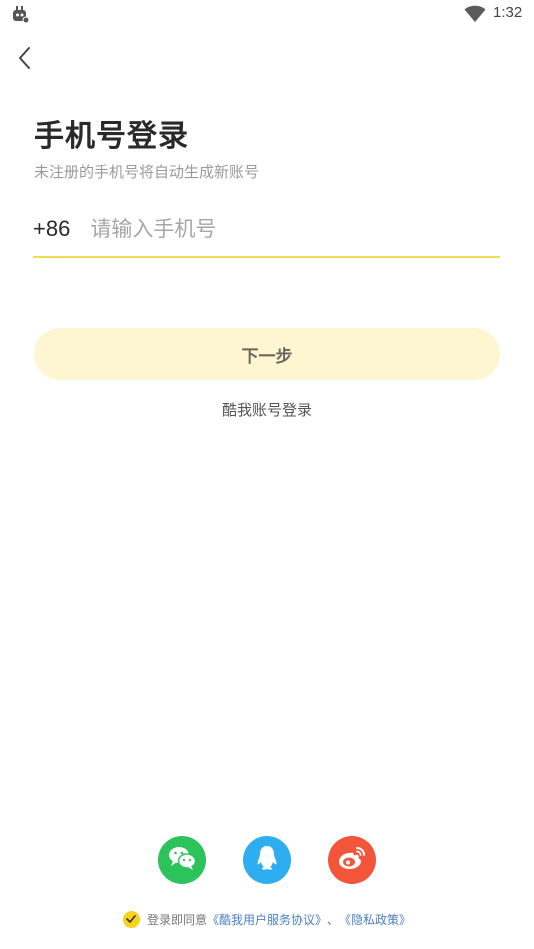  I want to click on robot-notification-icon, so click(20, 14).